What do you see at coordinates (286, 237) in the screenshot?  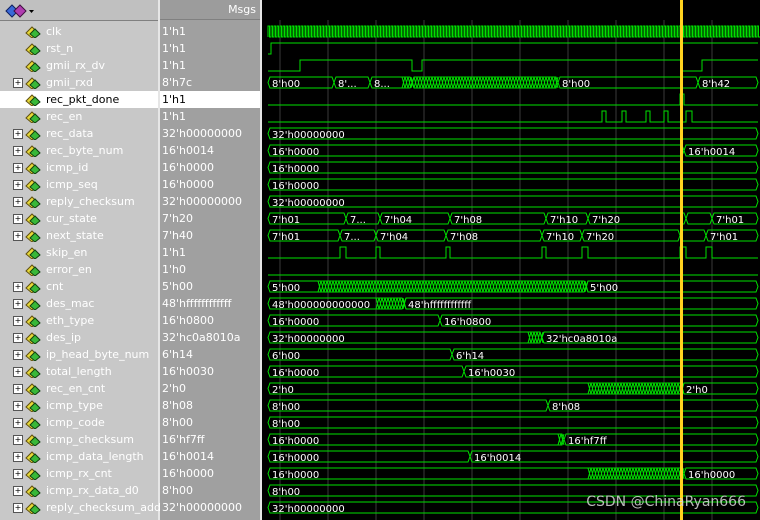 I see `bus-value-label: 7'h01` at bounding box center [286, 237].